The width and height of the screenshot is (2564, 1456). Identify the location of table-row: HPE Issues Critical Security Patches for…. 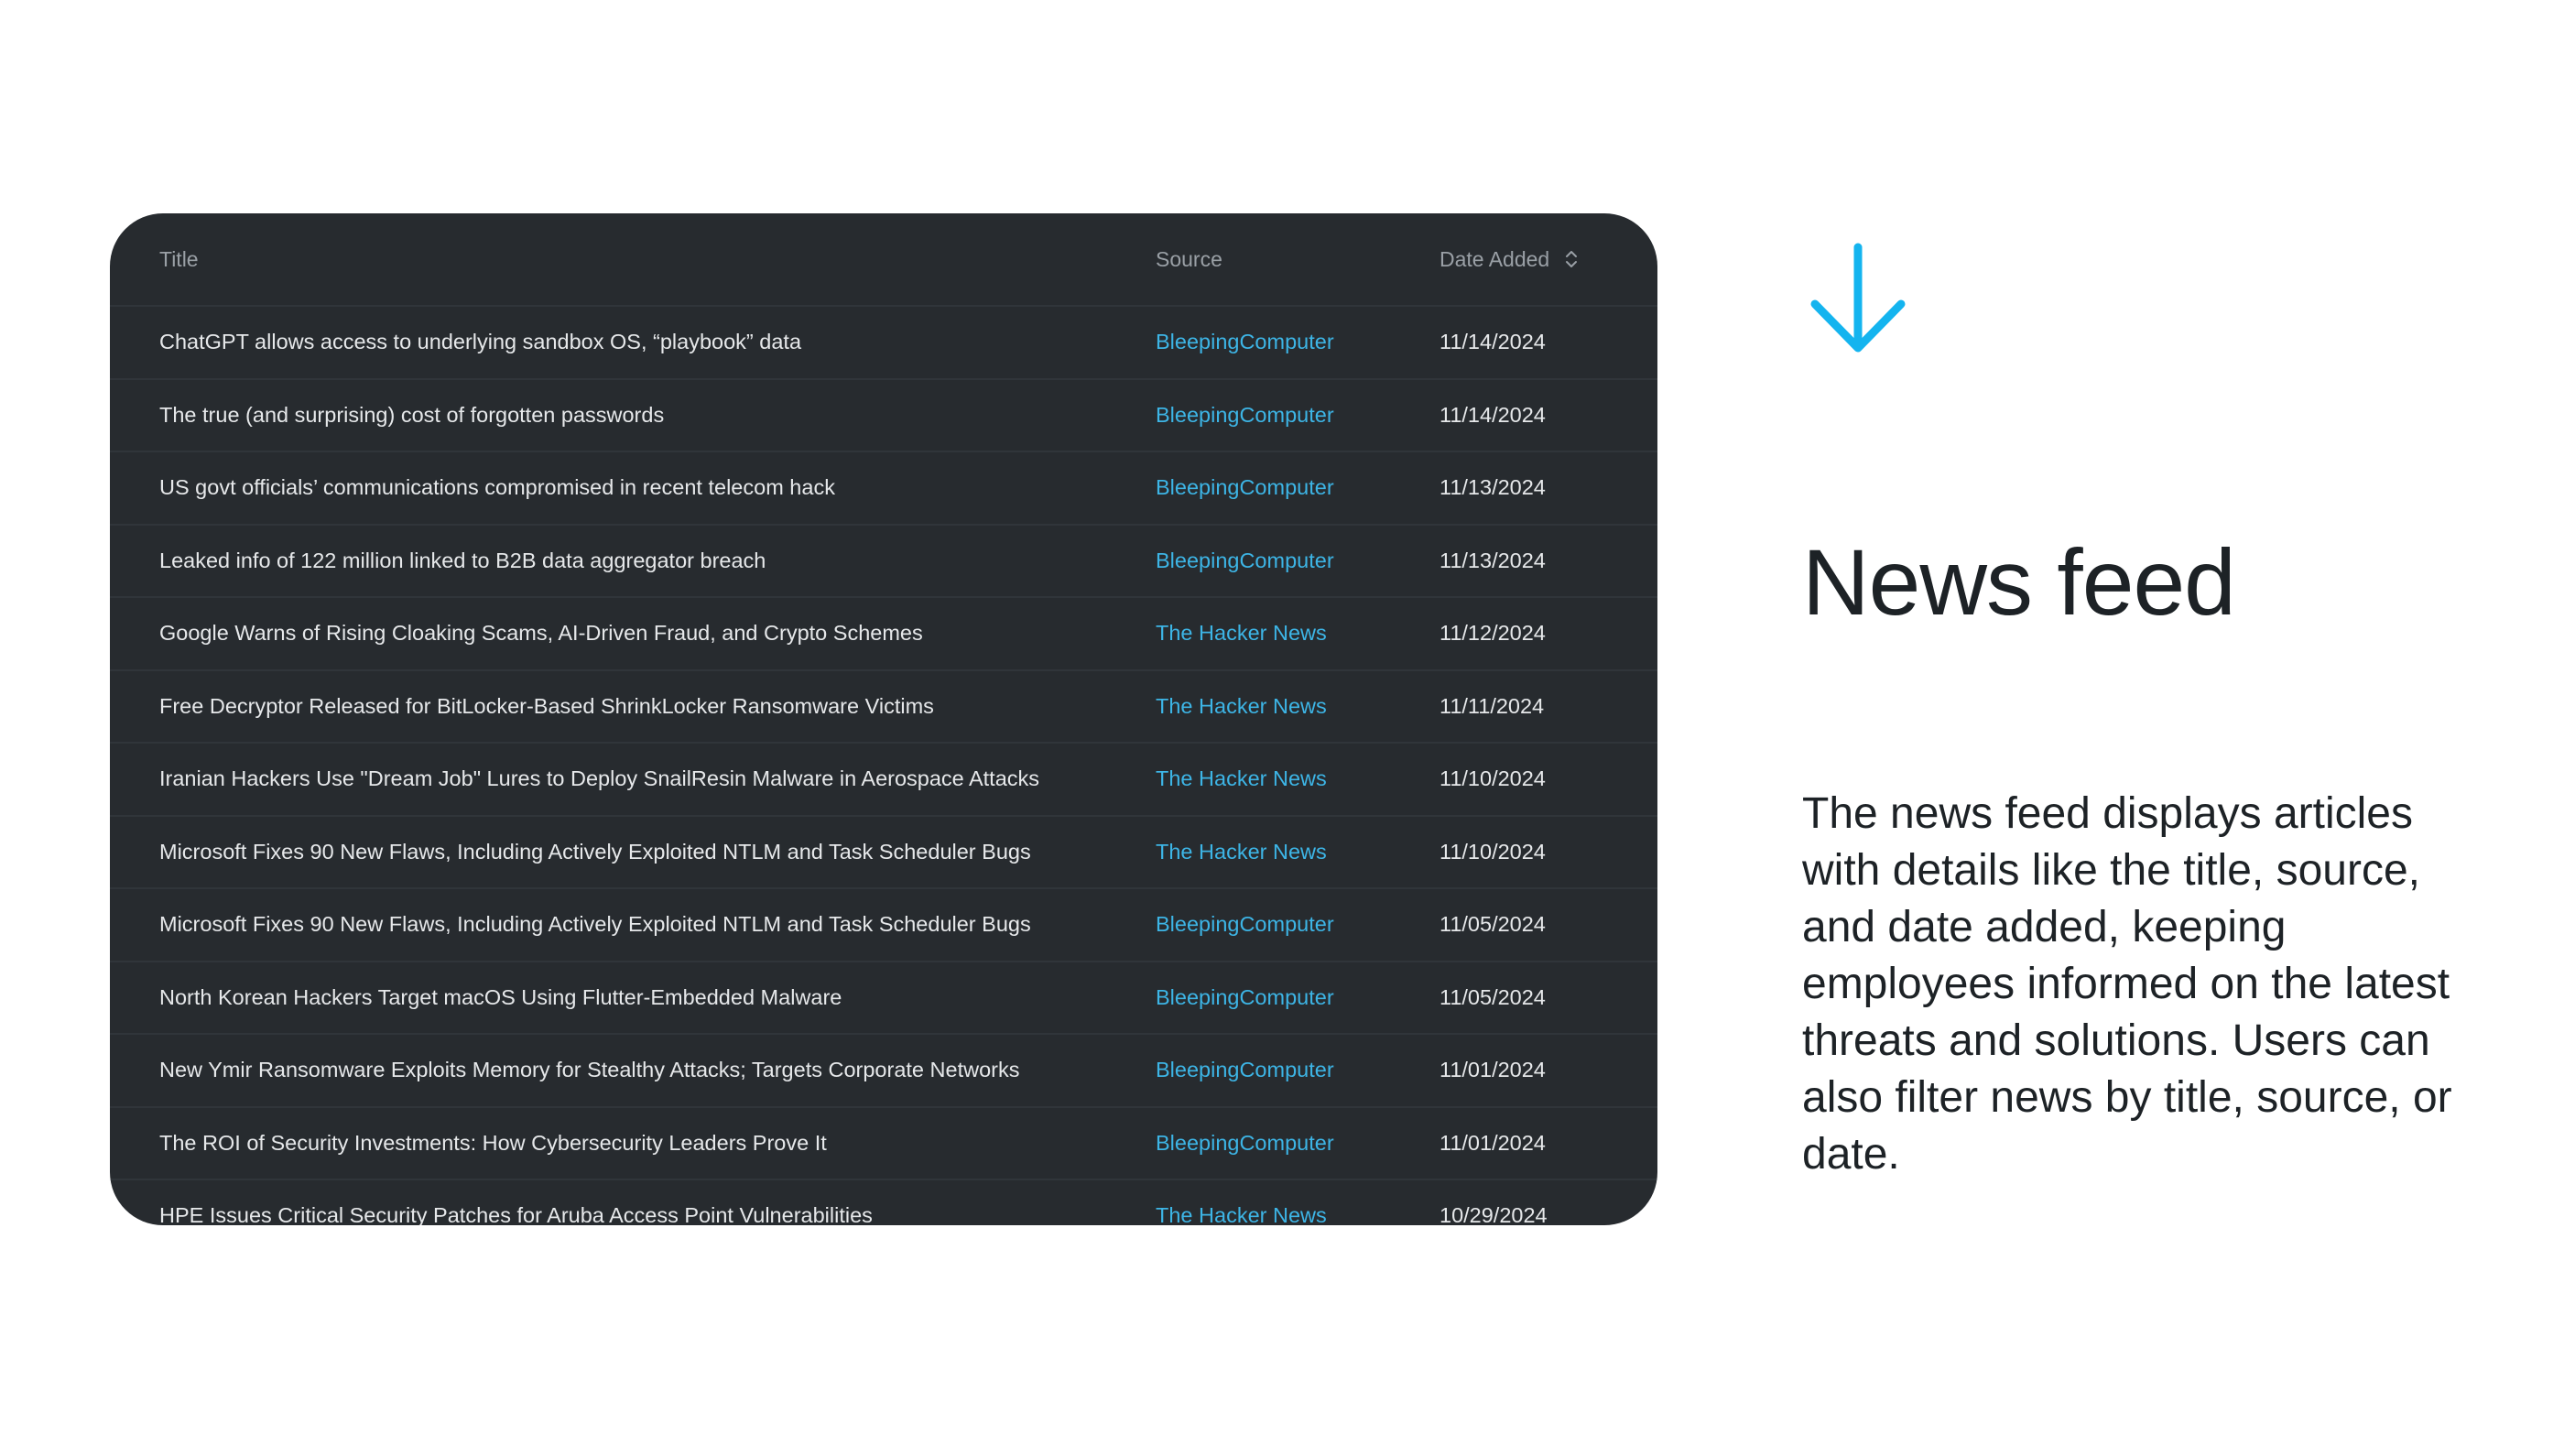
(883, 1202).